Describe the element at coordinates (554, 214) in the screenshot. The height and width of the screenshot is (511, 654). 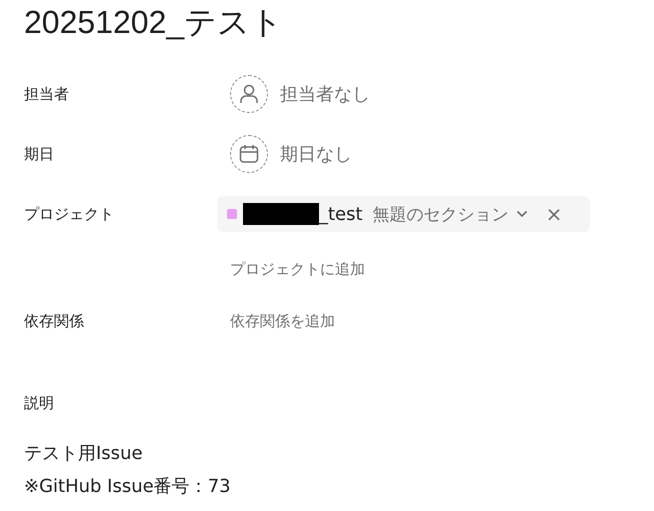
I see `remove-button: ×` at that location.